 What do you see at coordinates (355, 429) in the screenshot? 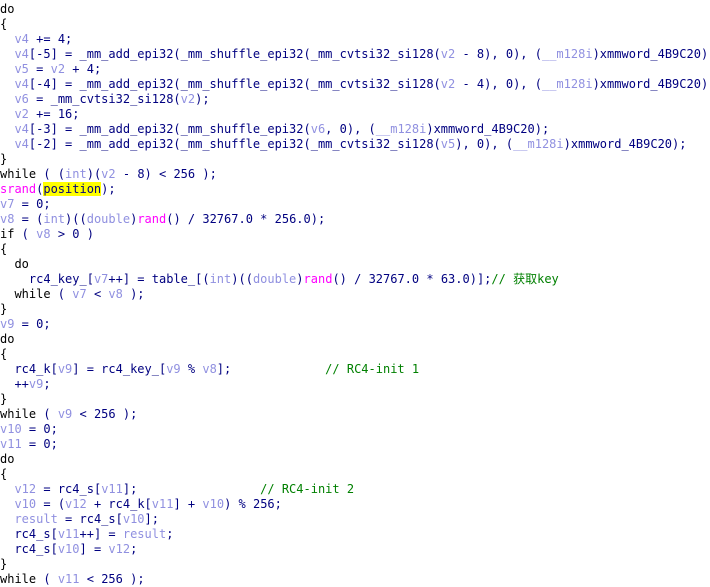
I see `code-line: v10 = 0;` at bounding box center [355, 429].